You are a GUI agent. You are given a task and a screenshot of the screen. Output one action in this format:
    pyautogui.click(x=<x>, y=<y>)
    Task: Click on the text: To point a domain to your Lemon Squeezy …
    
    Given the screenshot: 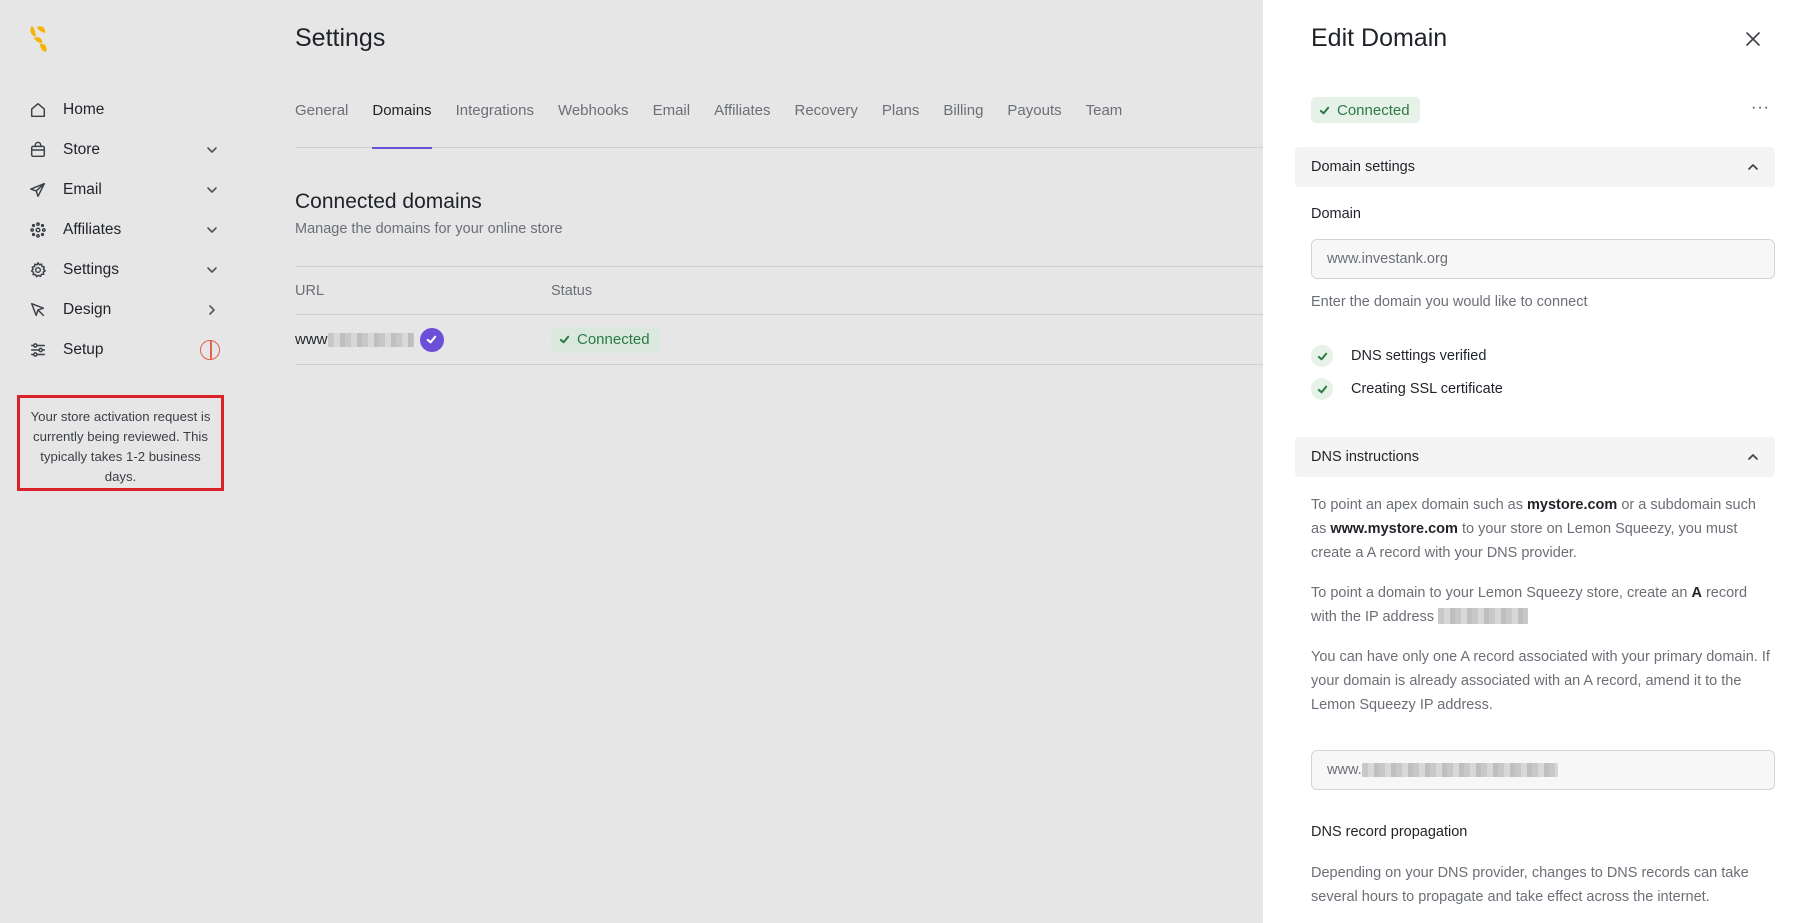 What is the action you would take?
    pyautogui.click(x=1501, y=593)
    